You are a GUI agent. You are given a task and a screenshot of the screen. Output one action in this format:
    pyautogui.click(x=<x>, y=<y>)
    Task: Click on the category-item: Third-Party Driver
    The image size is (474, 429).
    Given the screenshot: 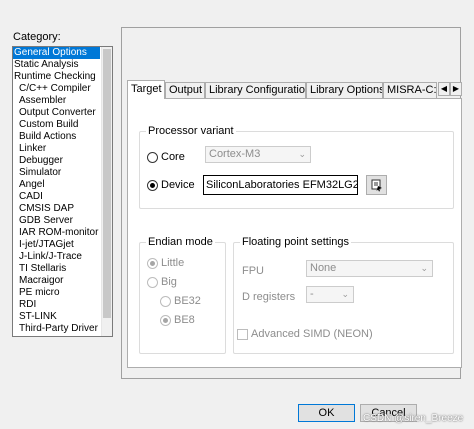 What is the action you would take?
    pyautogui.click(x=56, y=329)
    